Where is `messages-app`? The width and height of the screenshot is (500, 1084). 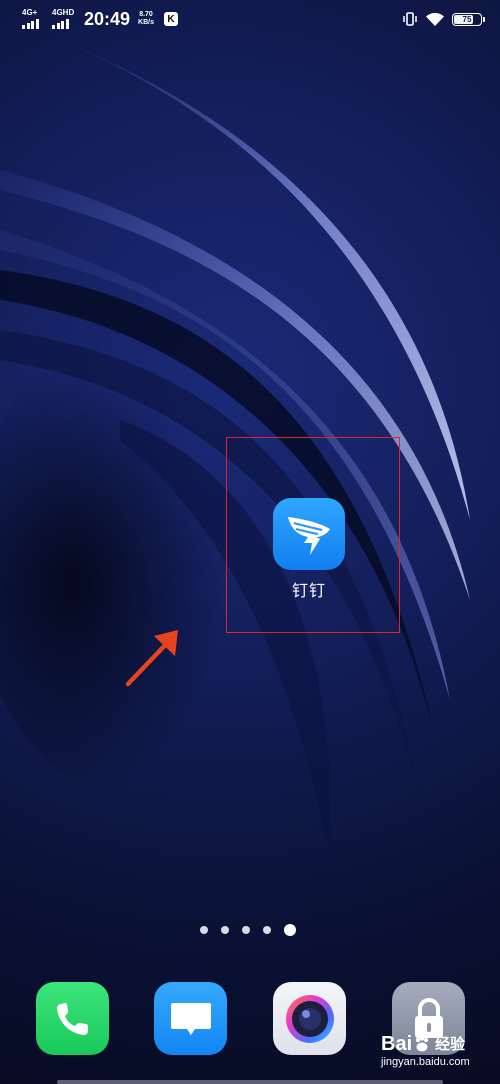
messages-app is located at coordinates (190, 1018).